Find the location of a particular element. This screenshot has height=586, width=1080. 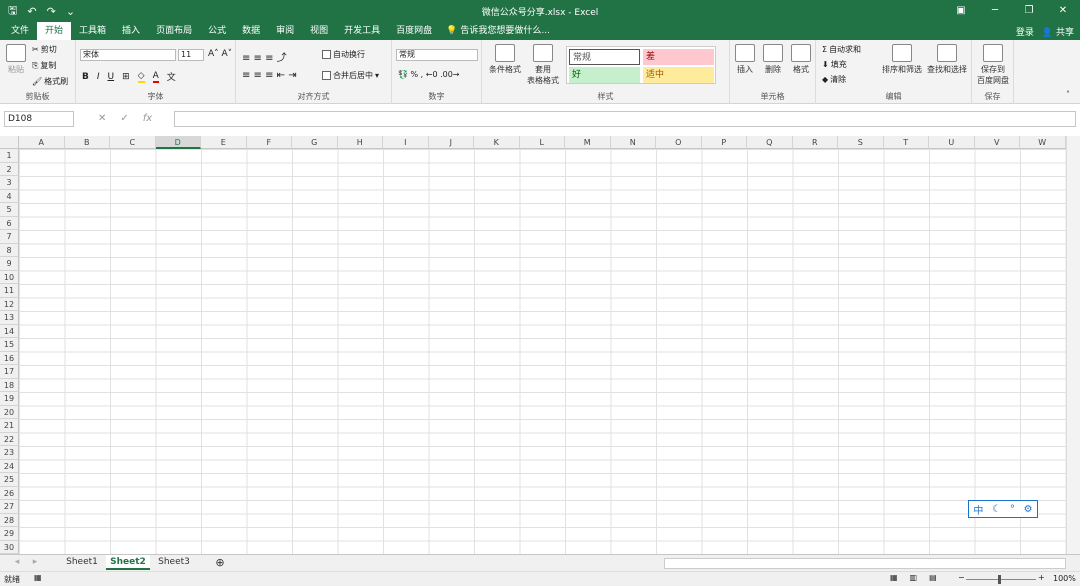

enter-icon: ✓ is located at coordinates (124, 119).